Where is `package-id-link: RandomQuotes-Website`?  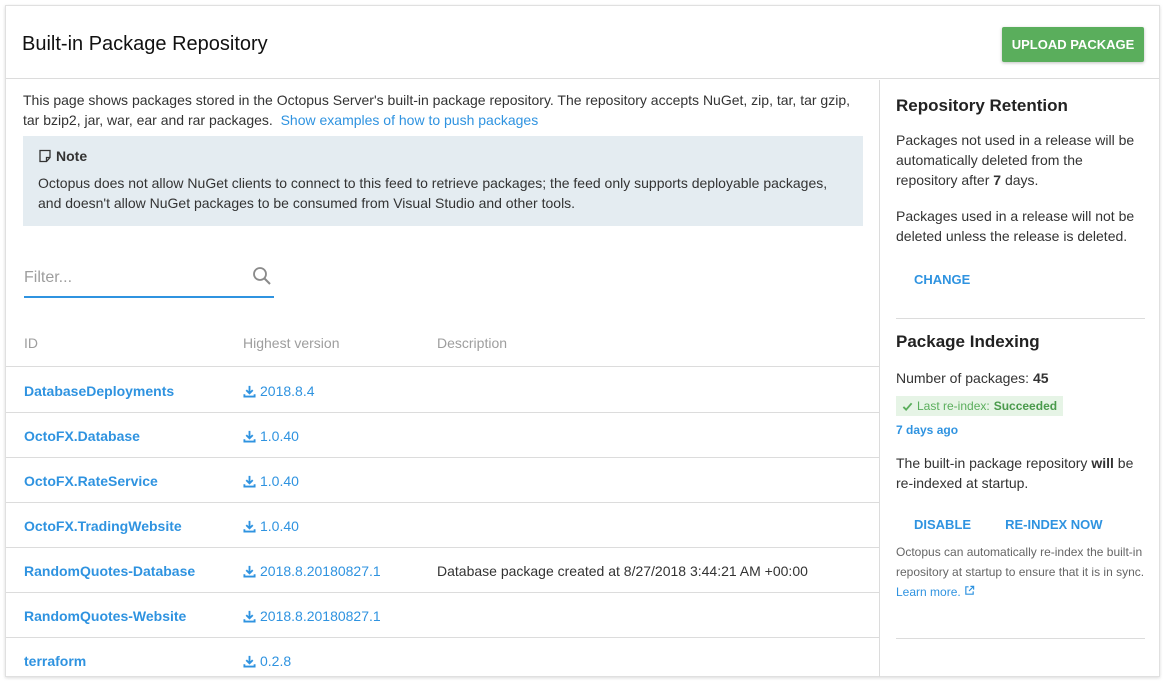 package-id-link: RandomQuotes-Website is located at coordinates (105, 616).